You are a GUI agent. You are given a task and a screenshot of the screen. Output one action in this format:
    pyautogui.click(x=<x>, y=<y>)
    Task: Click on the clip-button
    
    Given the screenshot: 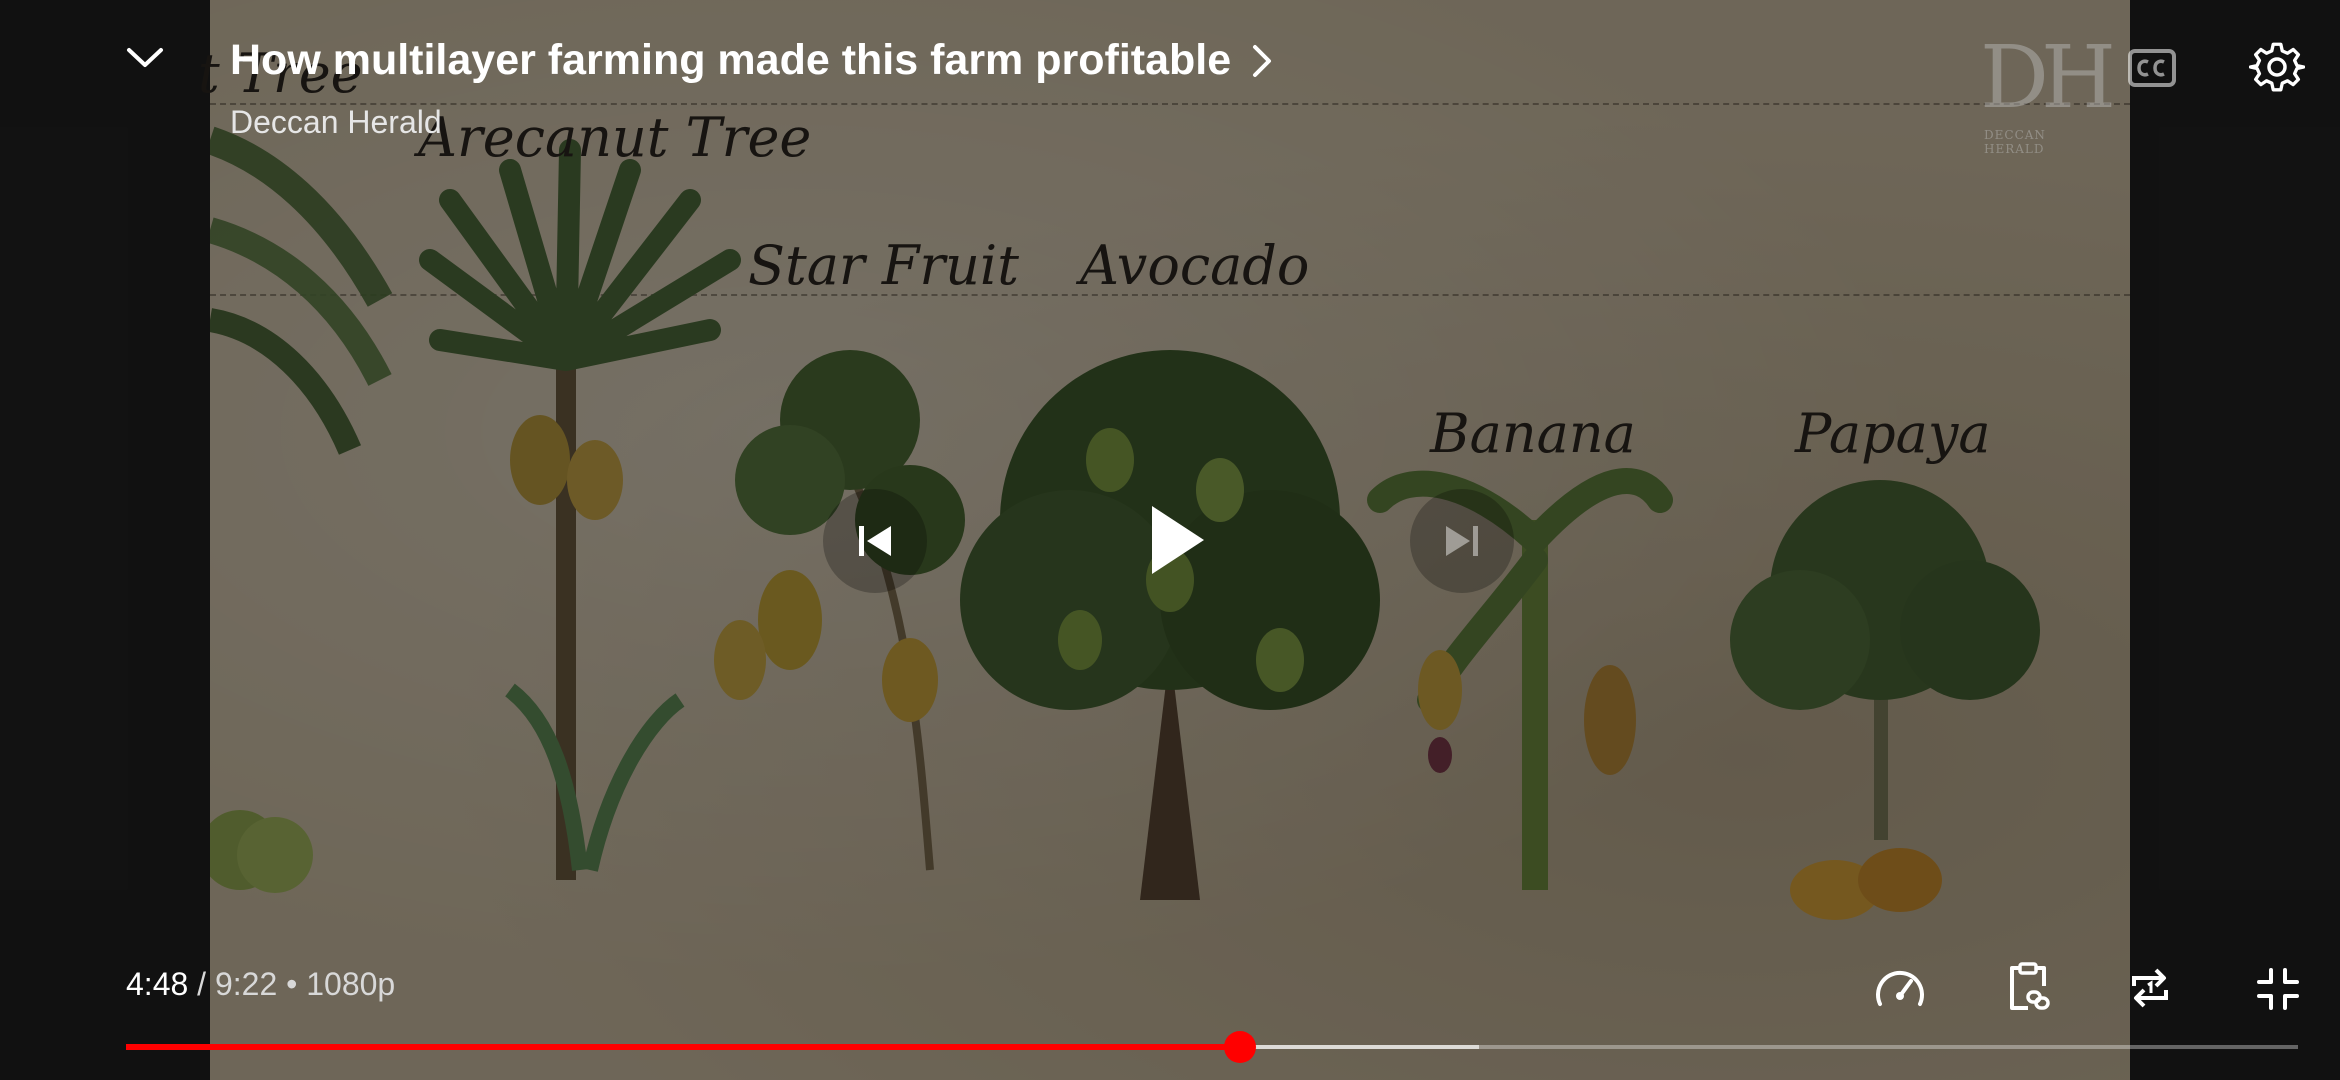 What is the action you would take?
    pyautogui.click(x=2028, y=988)
    